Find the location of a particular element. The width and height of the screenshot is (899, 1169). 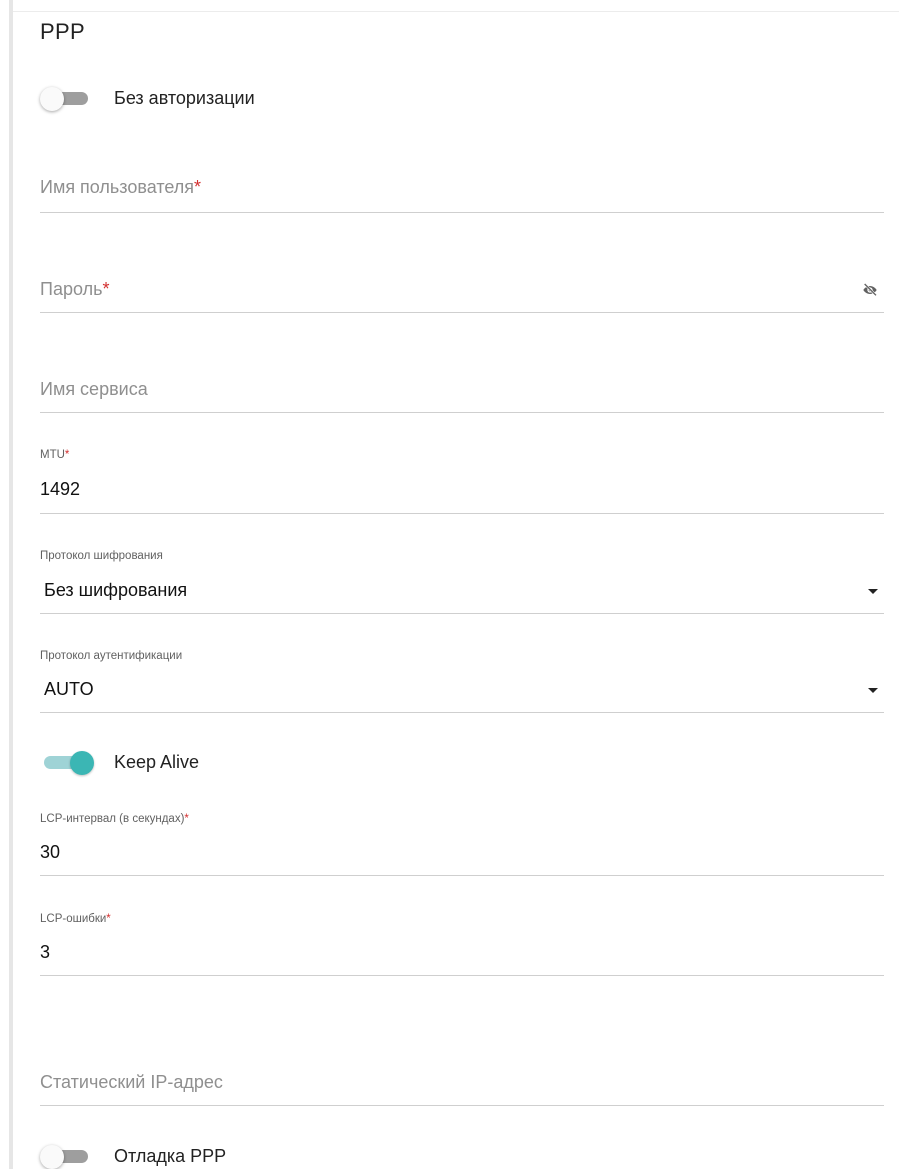

encryption-value: Без шифрования is located at coordinates (115, 590).